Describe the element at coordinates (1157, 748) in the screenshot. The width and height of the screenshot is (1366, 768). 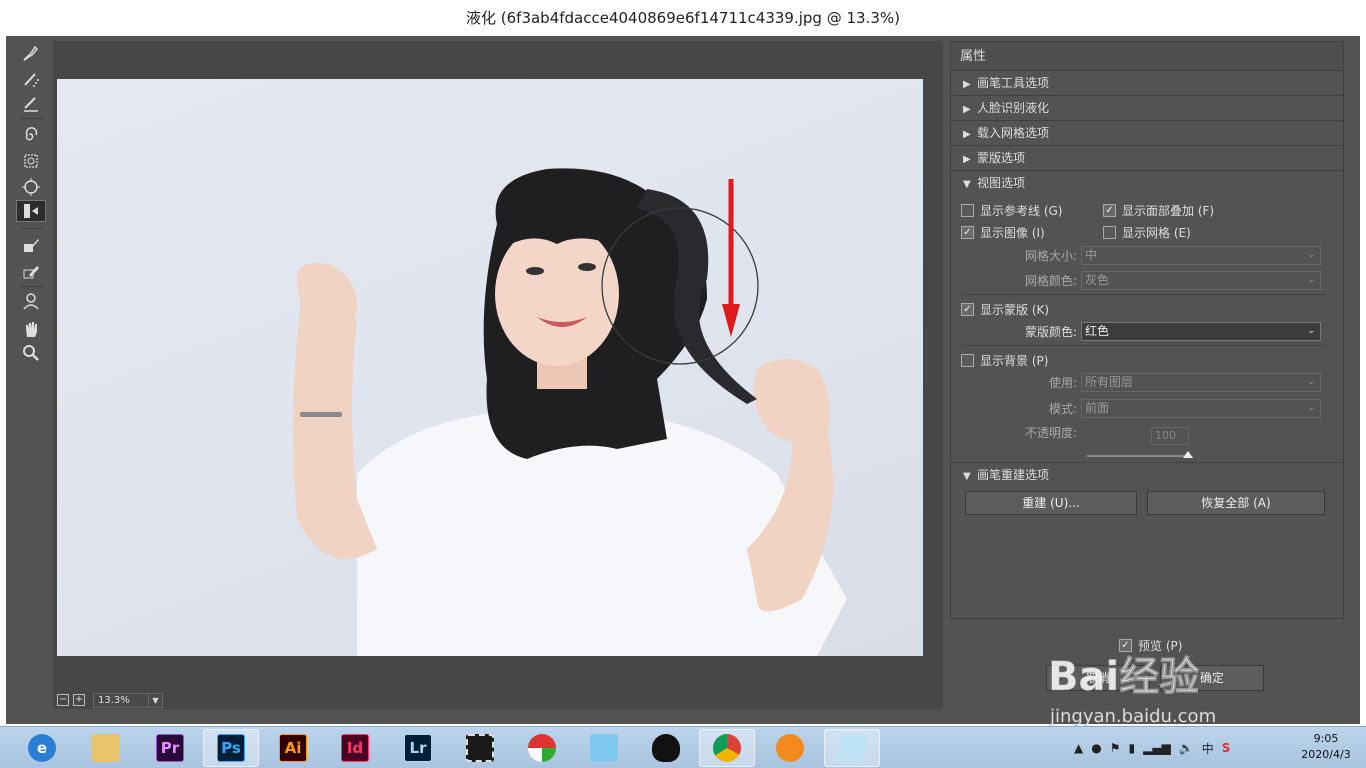
I see `network-icon: ▂▄▆` at that location.